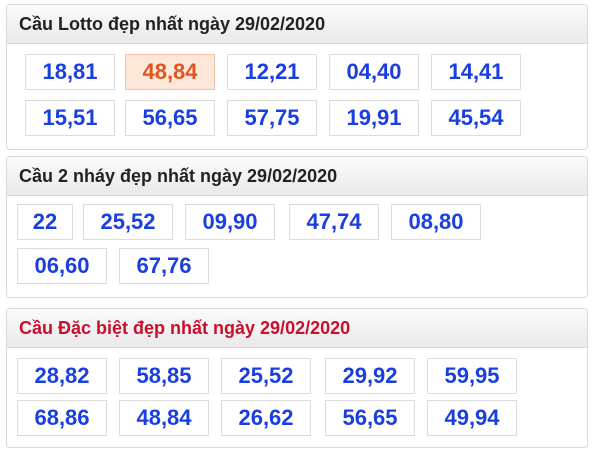 The height and width of the screenshot is (460, 600). Describe the element at coordinates (297, 24) in the screenshot. I see `lotto-panel-title: Cầu Lotto đẹp nhất ngày 29/02/2020` at that location.